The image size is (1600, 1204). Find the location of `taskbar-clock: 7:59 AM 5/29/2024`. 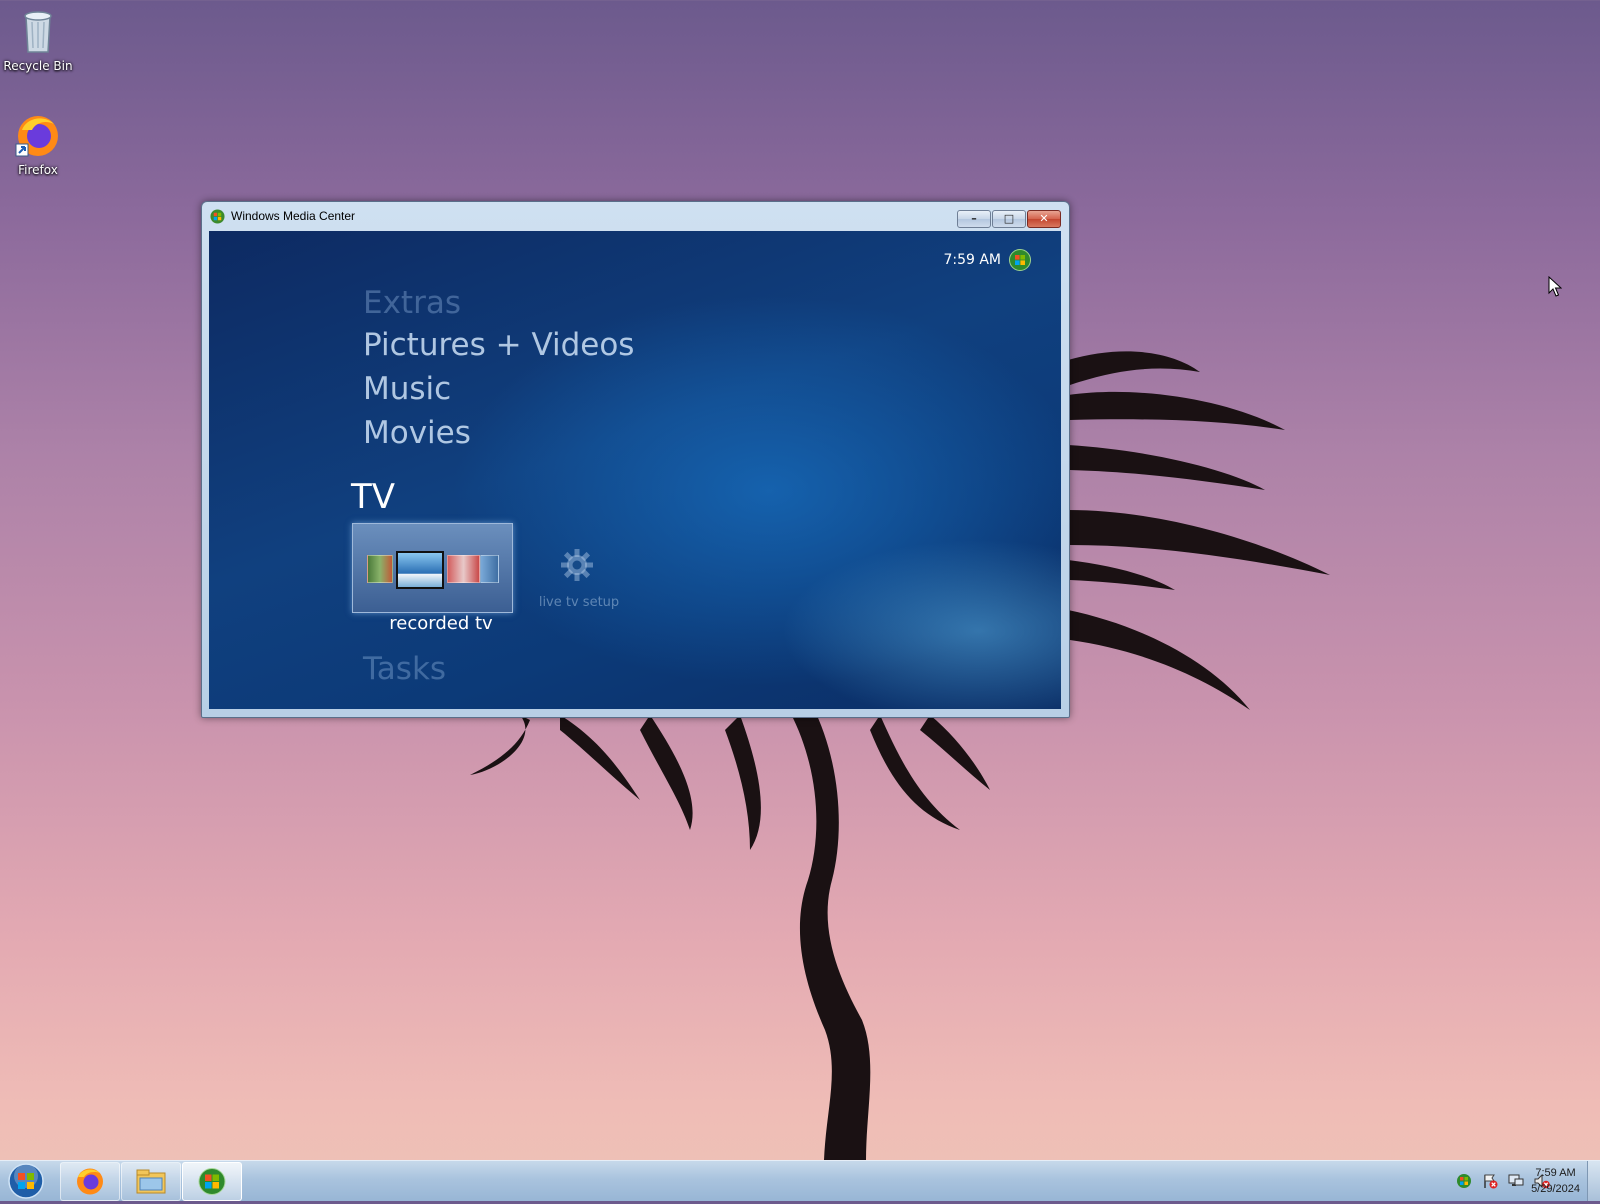

taskbar-clock: 7:59 AM 5/29/2024 is located at coordinates (1555, 1181).